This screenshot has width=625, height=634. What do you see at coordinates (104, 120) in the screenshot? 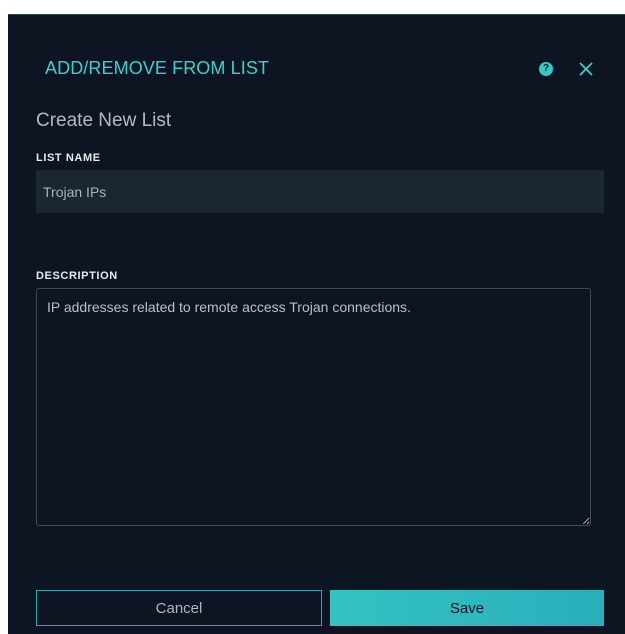
I see `section-heading: Create New List` at bounding box center [104, 120].